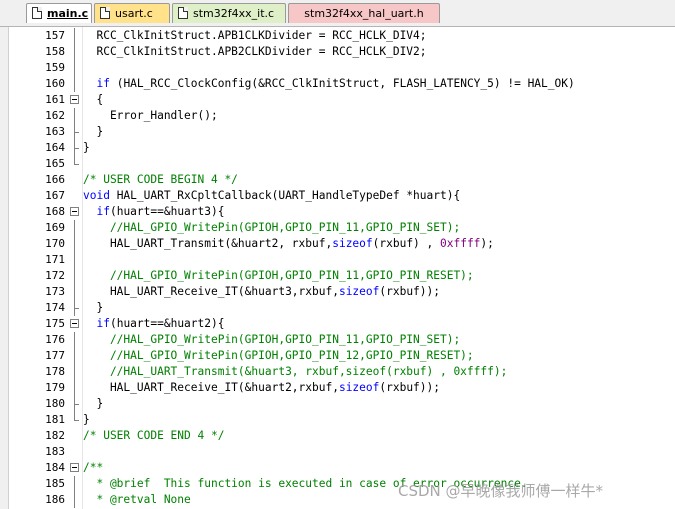 This screenshot has width=675, height=509. I want to click on line-number: 172, so click(55, 275).